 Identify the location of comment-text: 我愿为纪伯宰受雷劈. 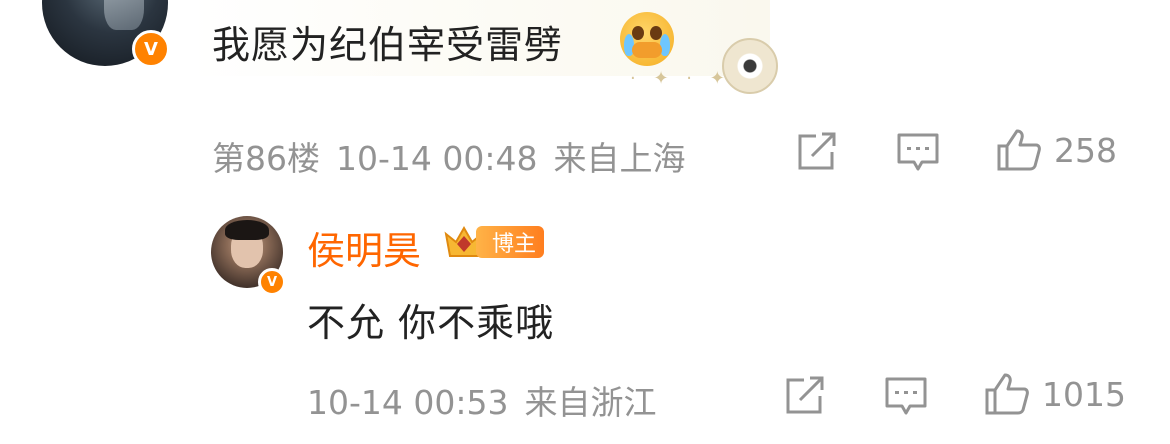
(388, 45).